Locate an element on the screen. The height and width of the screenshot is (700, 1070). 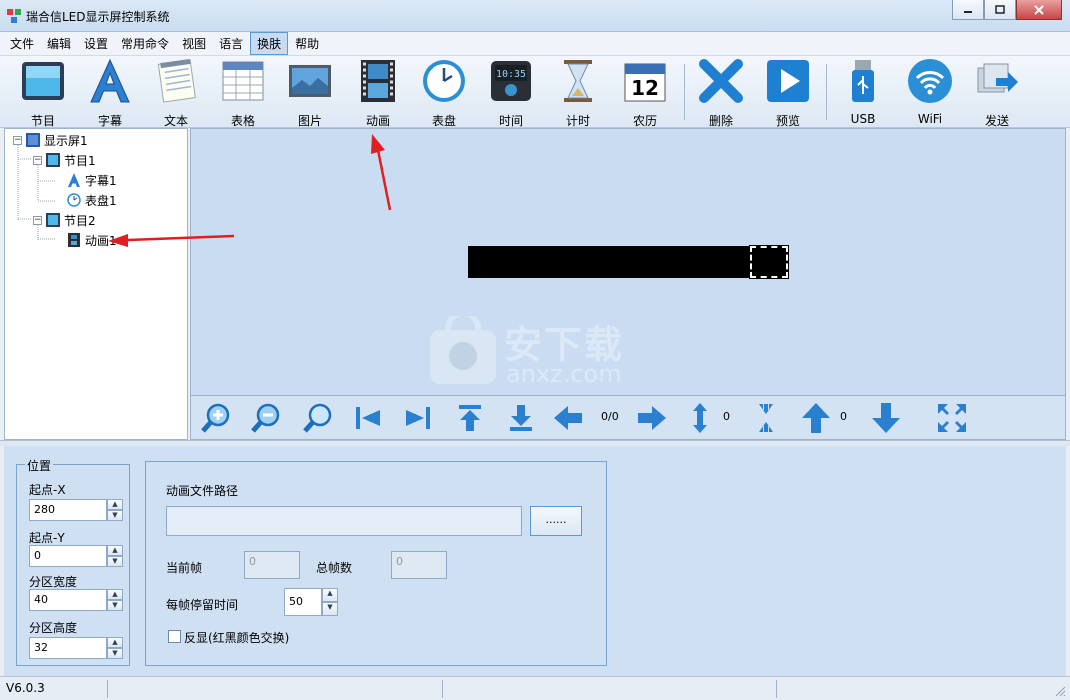
zoom-fit-button is located at coordinates (318, 418).